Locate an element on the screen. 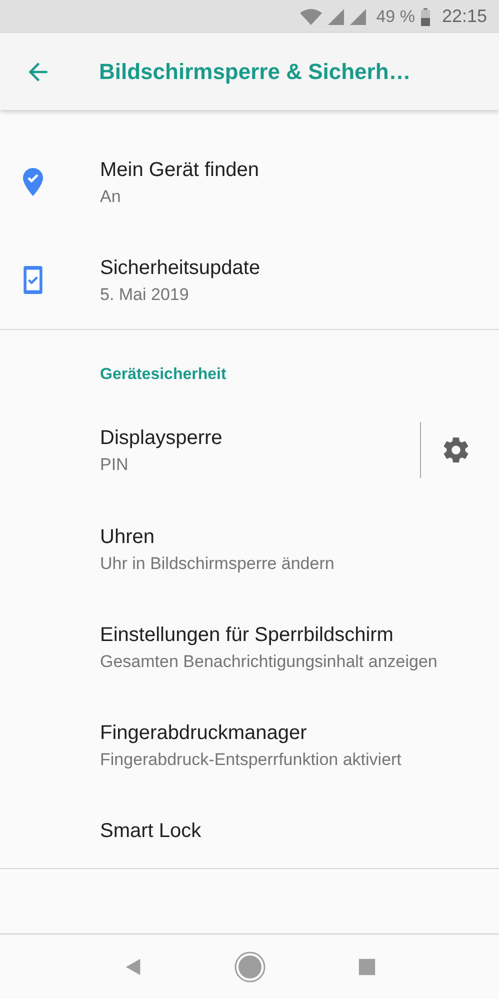 This screenshot has height=999, width=499. settings-item: Einstellungen für Sperrbildschirm Gesamten Benachrichtigungsinhalt anzeigen is located at coordinates (249, 647).